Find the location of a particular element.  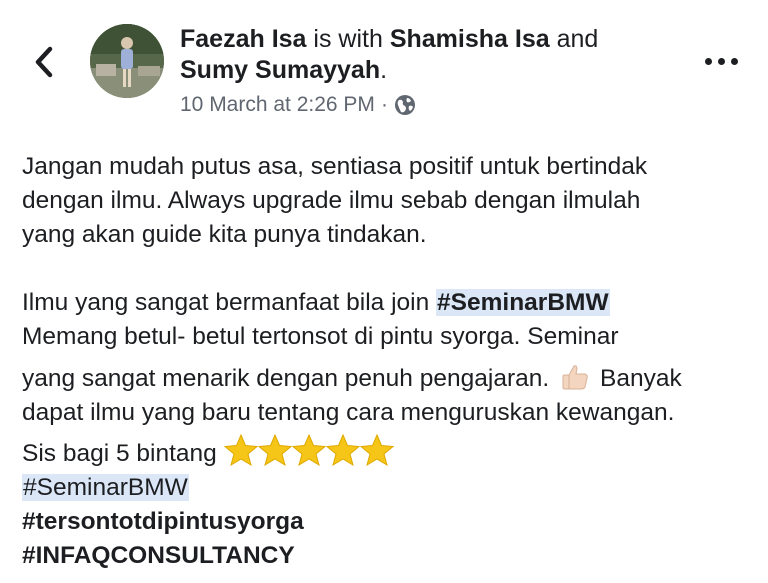

text-segment: Banyak is located at coordinates (640, 378).